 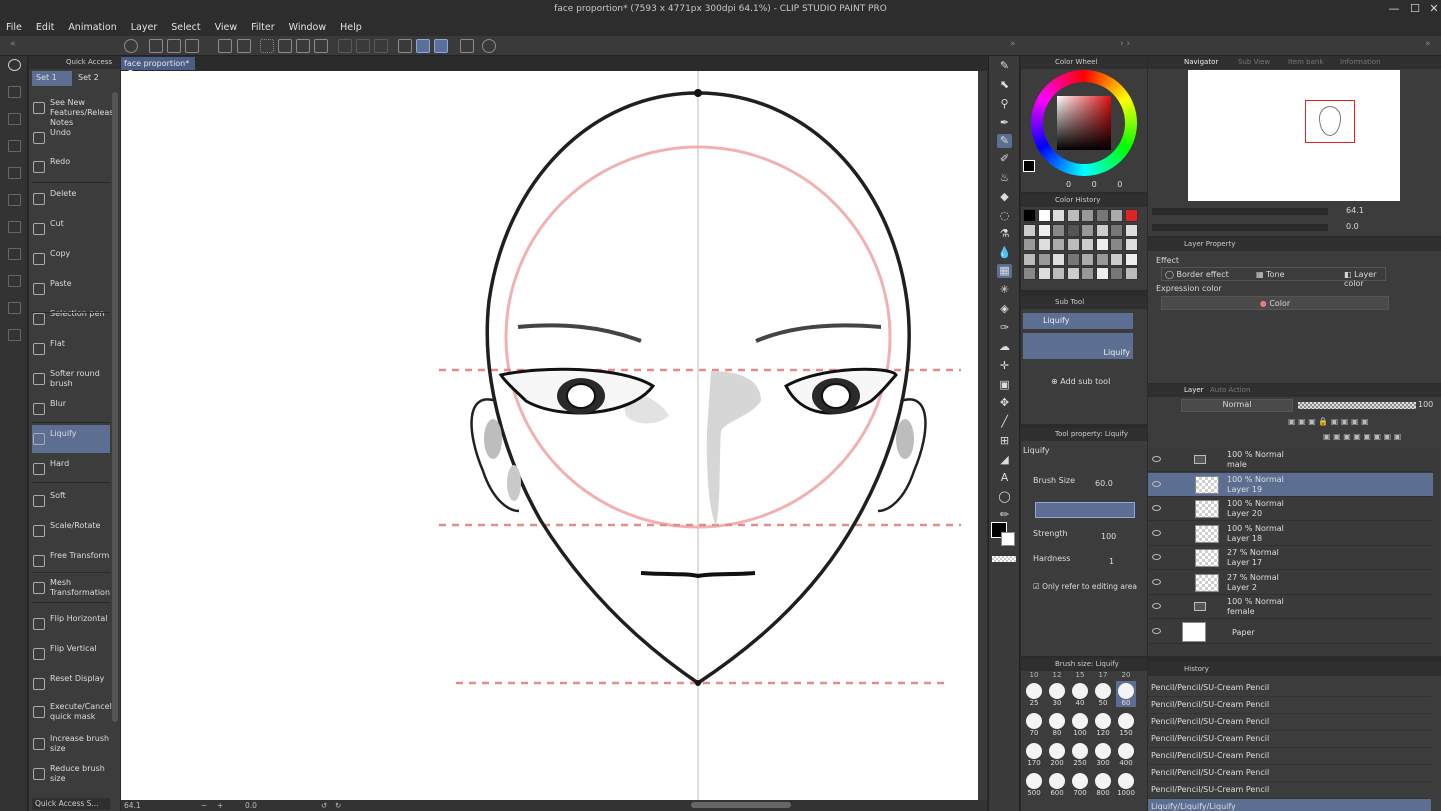 What do you see at coordinates (1004, 441) in the screenshot?
I see `frame-icon: ⊞` at bounding box center [1004, 441].